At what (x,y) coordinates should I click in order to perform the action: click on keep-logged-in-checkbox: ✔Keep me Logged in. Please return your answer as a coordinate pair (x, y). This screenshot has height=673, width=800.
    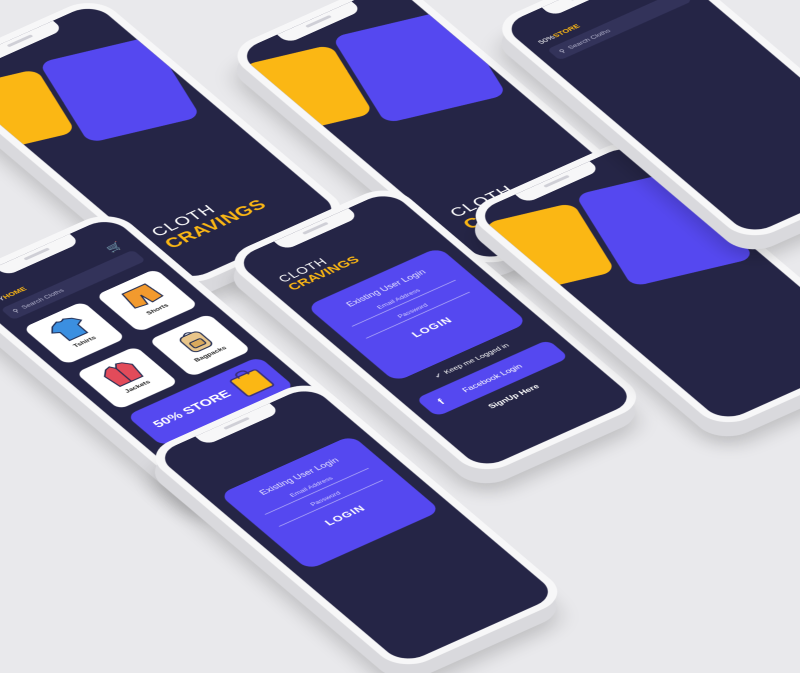
    Looking at the image, I should click on (472, 361).